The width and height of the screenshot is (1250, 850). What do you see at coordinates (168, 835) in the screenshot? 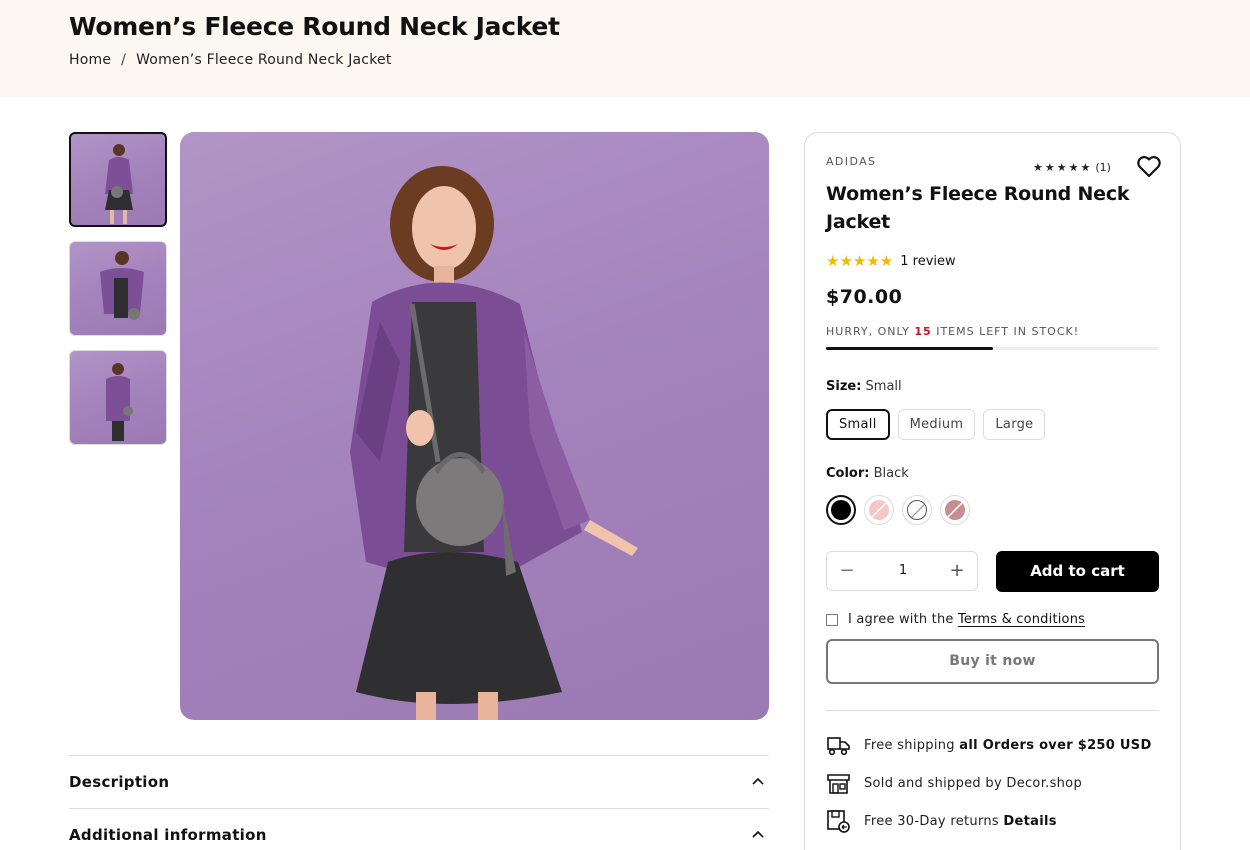
I see `accordion-title: Additional information` at bounding box center [168, 835].